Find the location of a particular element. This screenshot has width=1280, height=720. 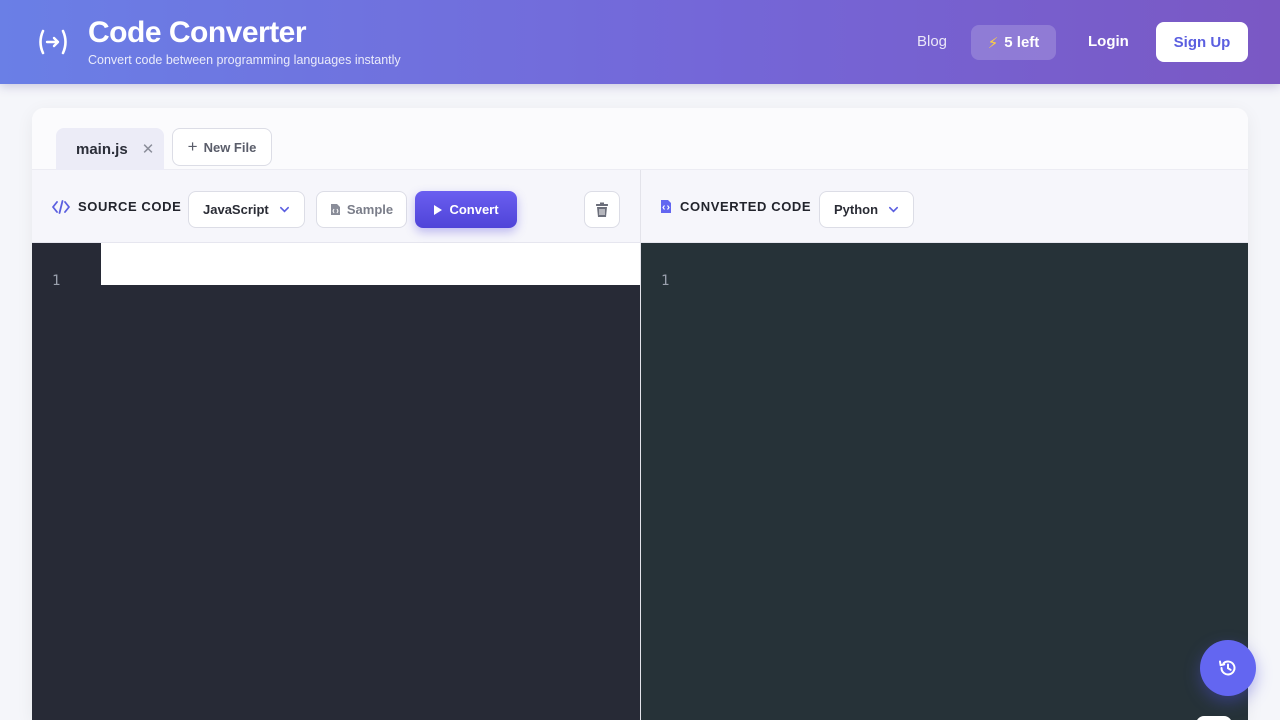

new-file-button: + New File is located at coordinates (222, 147).